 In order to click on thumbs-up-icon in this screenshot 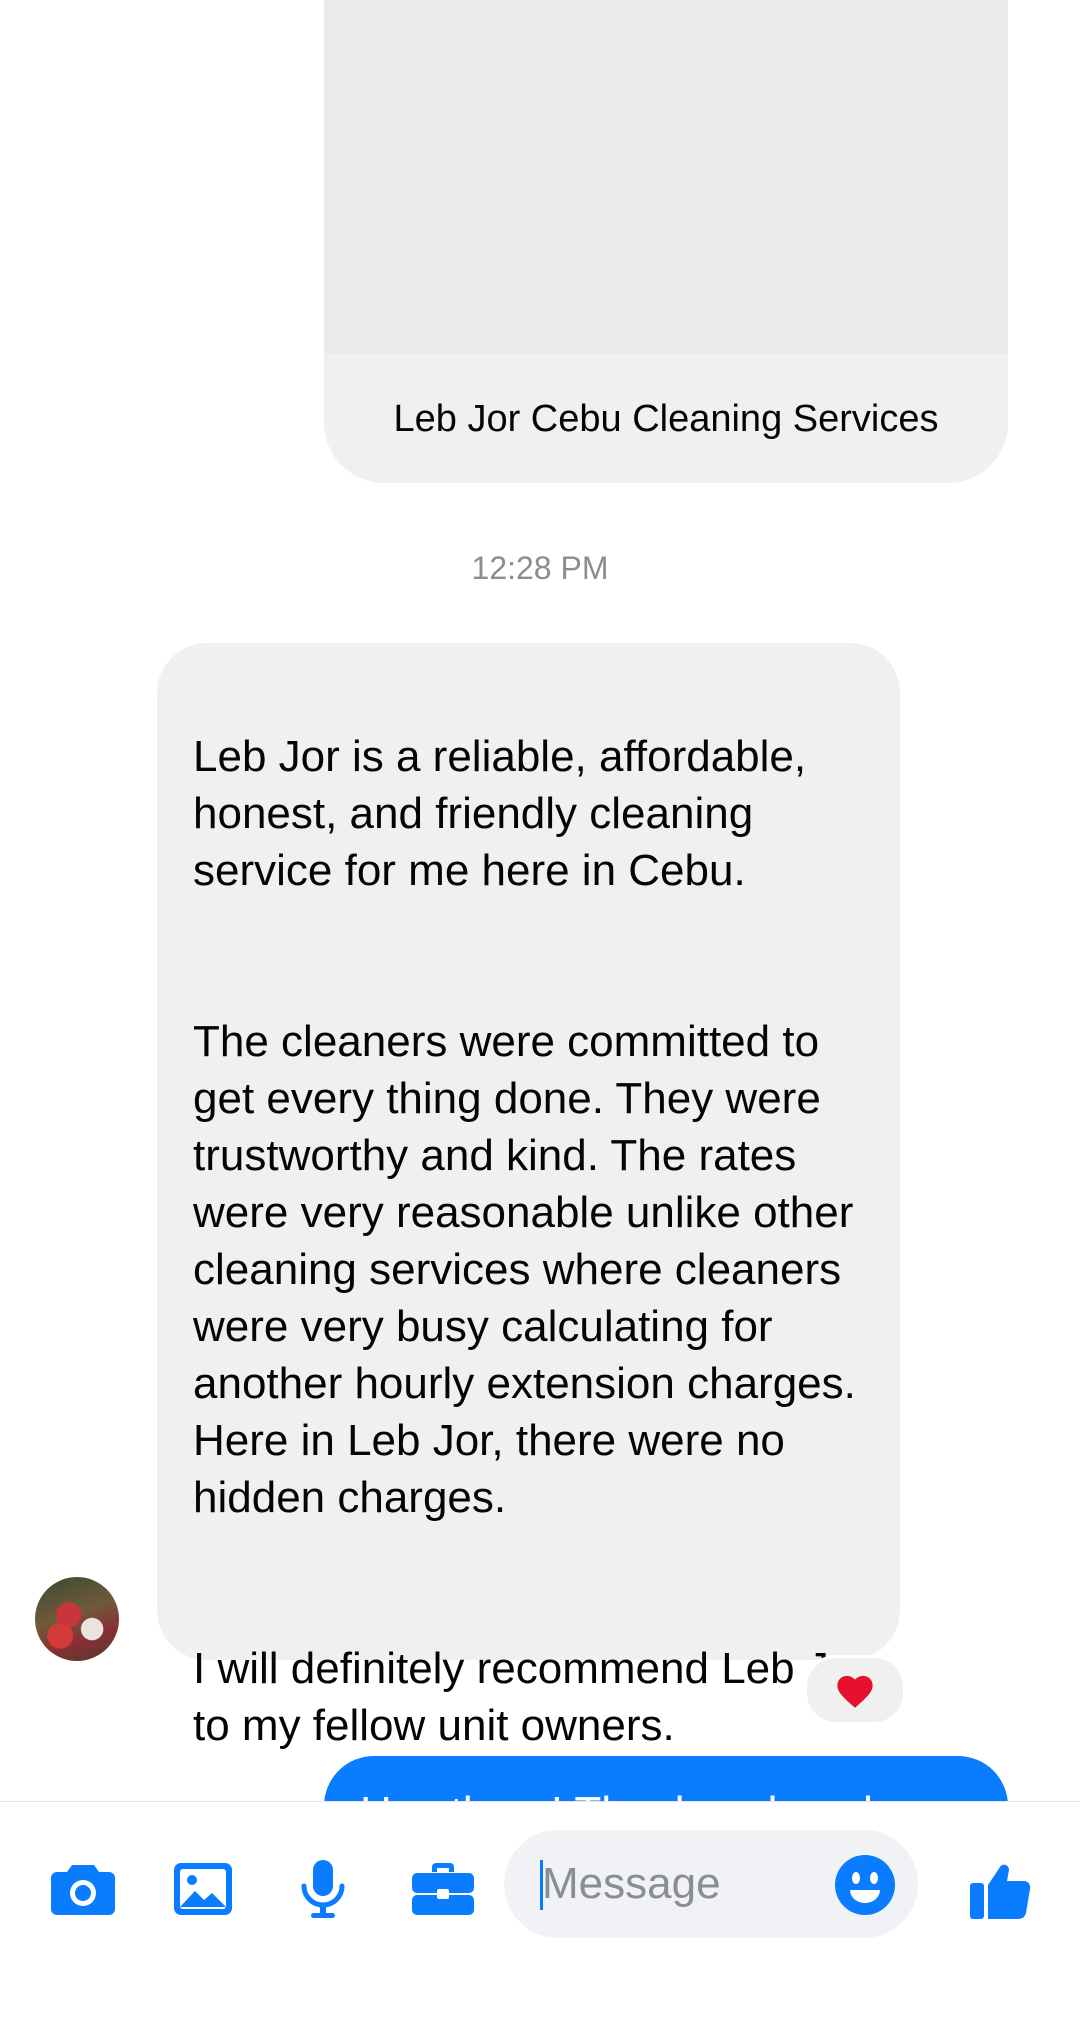, I will do `click(1000, 1891)`.